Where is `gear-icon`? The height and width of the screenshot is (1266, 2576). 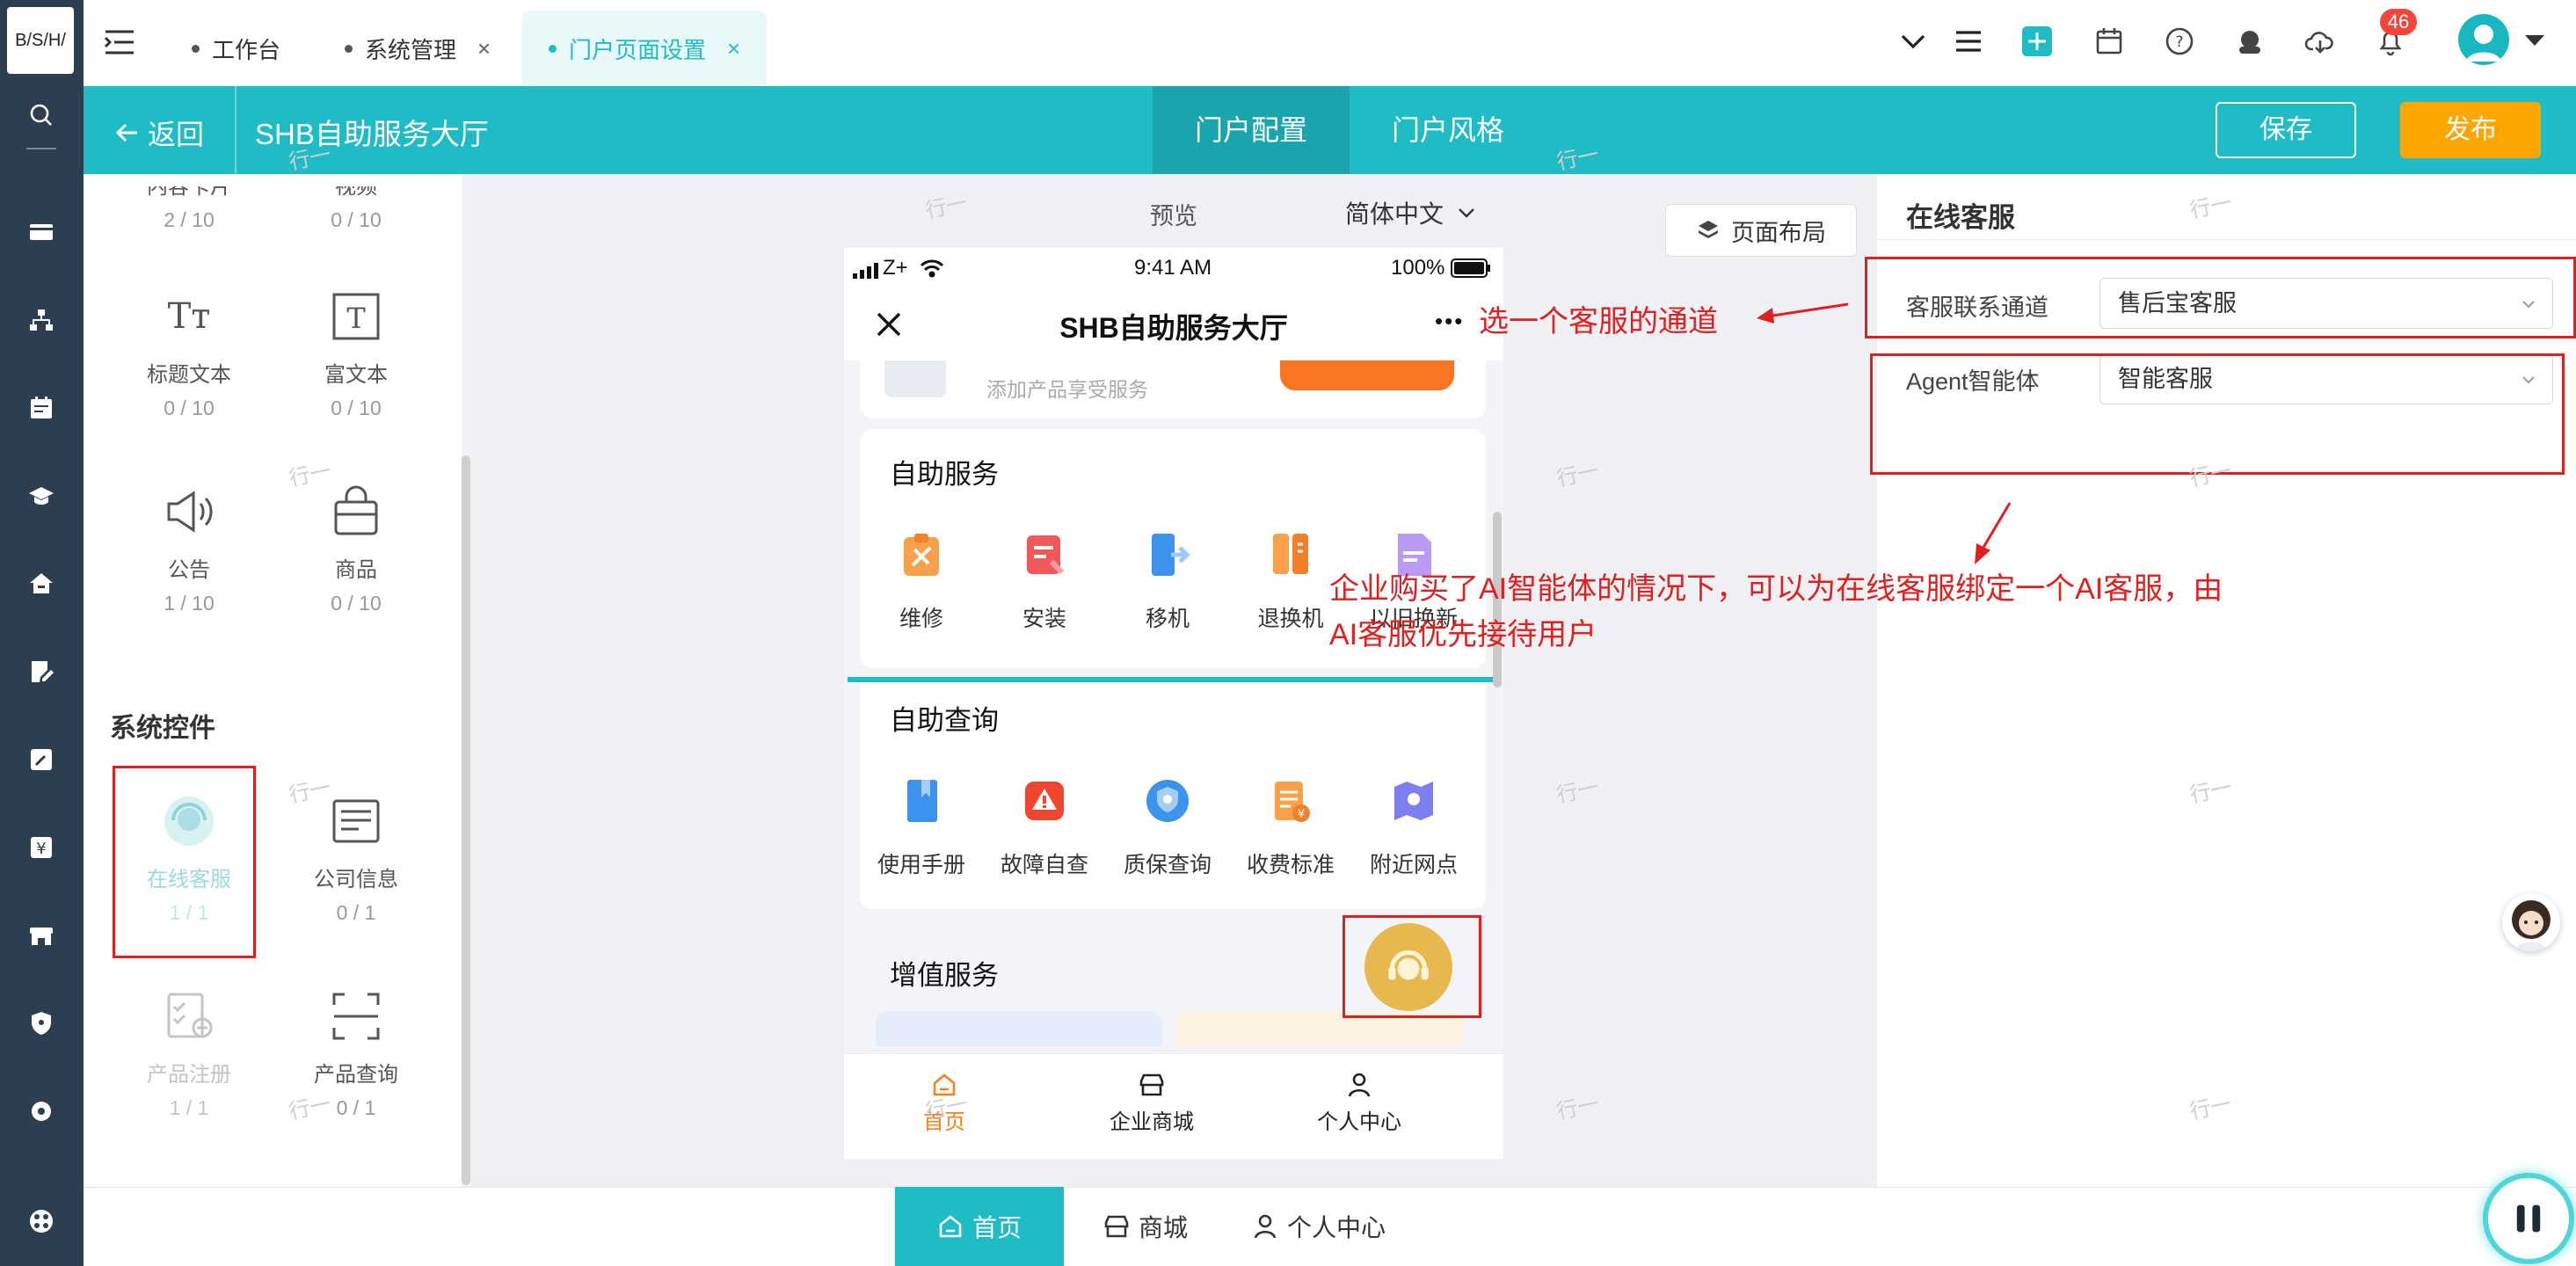 gear-icon is located at coordinates (41, 1111).